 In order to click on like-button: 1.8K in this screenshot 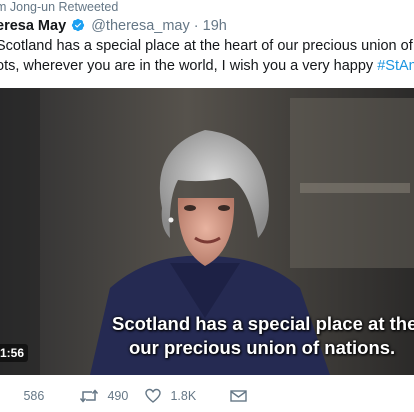, I will do `click(170, 396)`.